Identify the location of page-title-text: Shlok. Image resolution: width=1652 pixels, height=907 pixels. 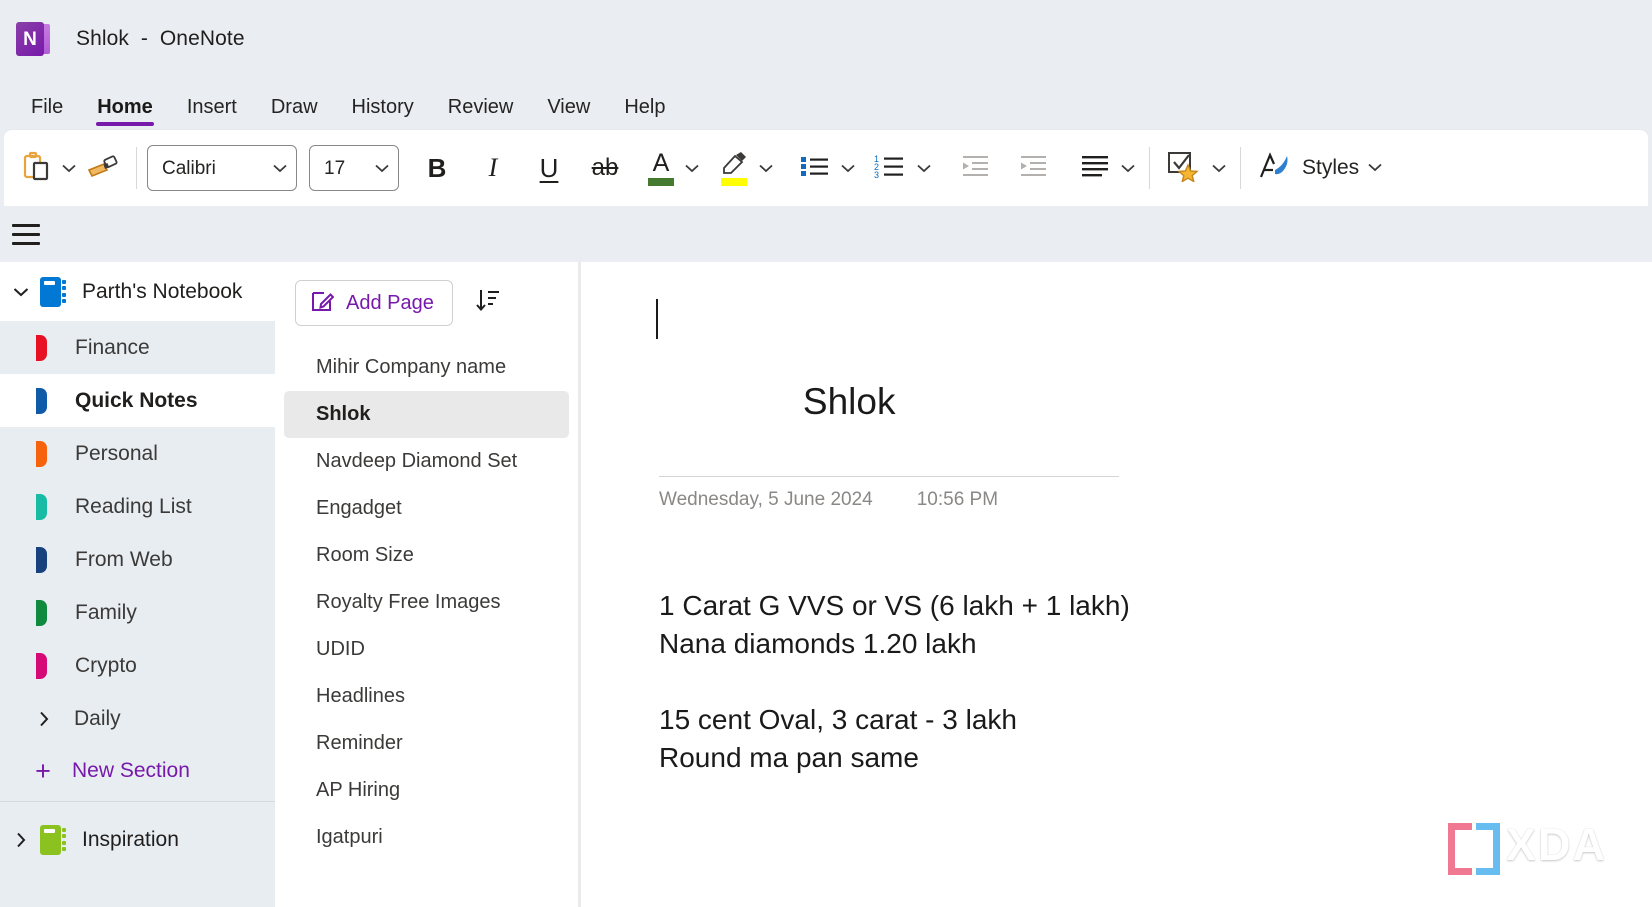
(849, 402).